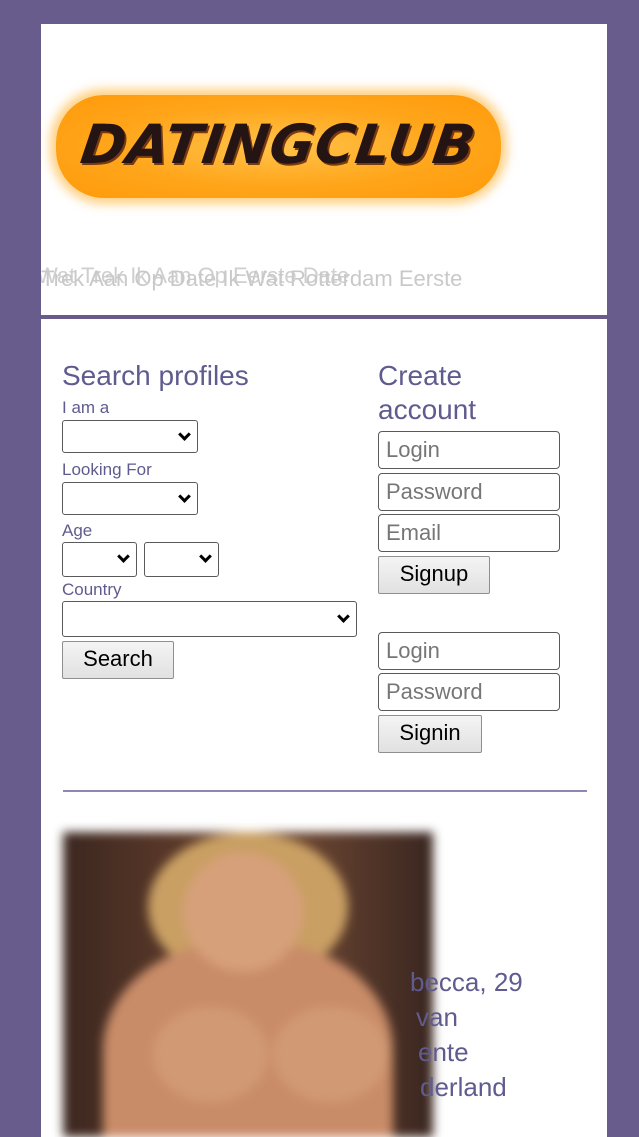 This screenshot has width=639, height=1137. I want to click on site-logo: DATINGCLUB, so click(278, 146).